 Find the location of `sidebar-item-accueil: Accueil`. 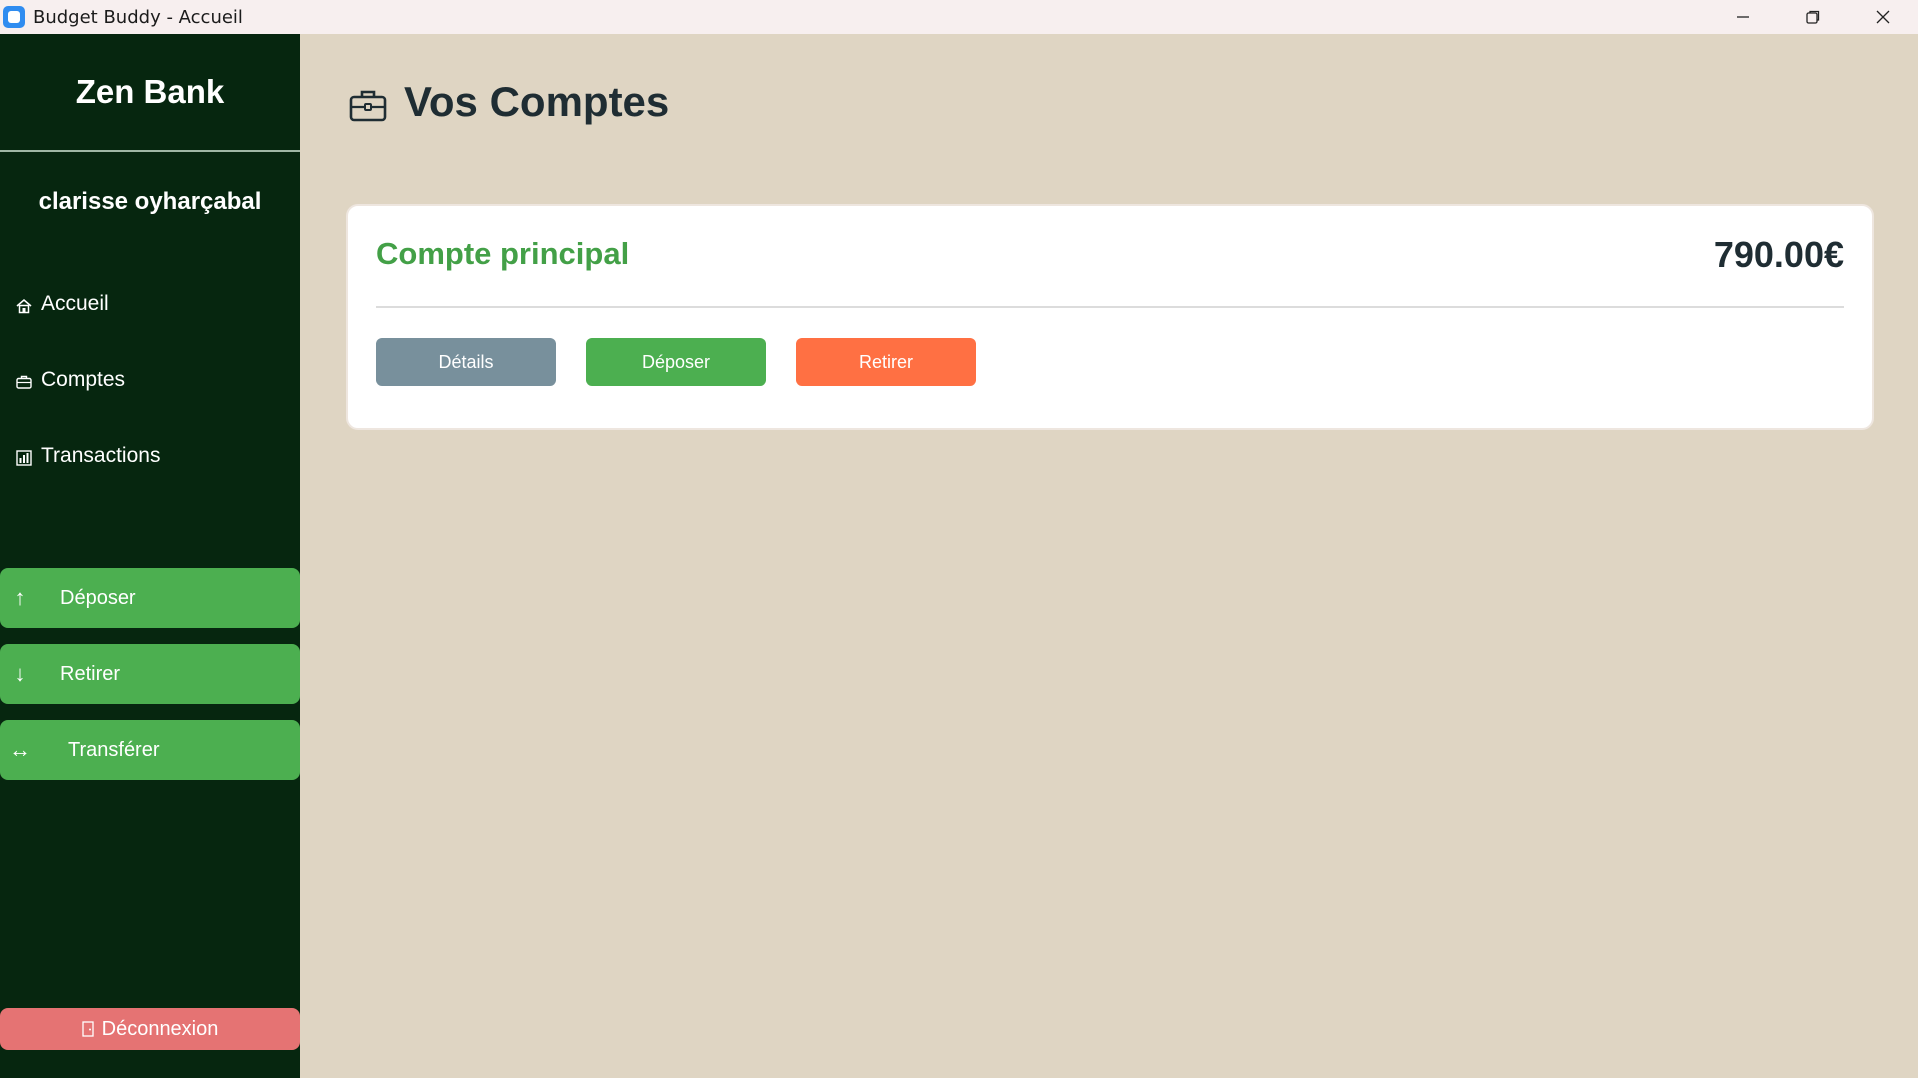

sidebar-item-accueil: Accueil is located at coordinates (150, 304).